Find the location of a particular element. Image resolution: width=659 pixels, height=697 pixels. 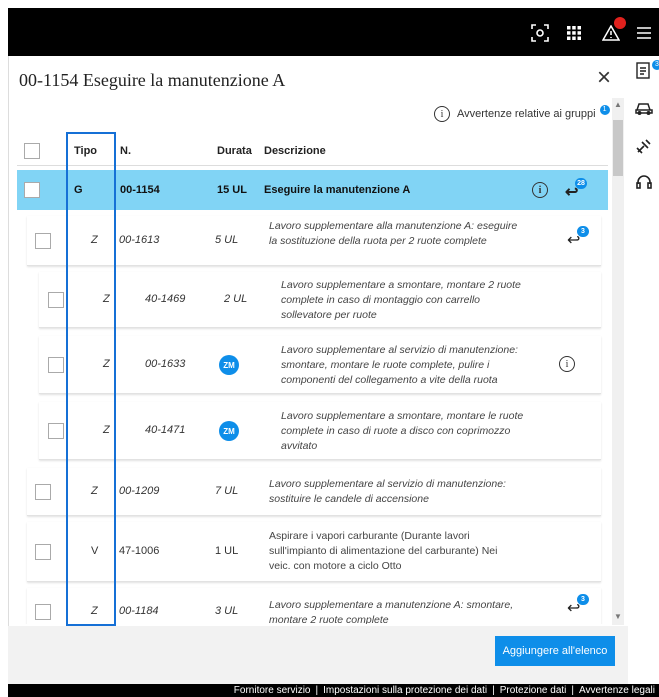

headset-icon is located at coordinates (644, 182).